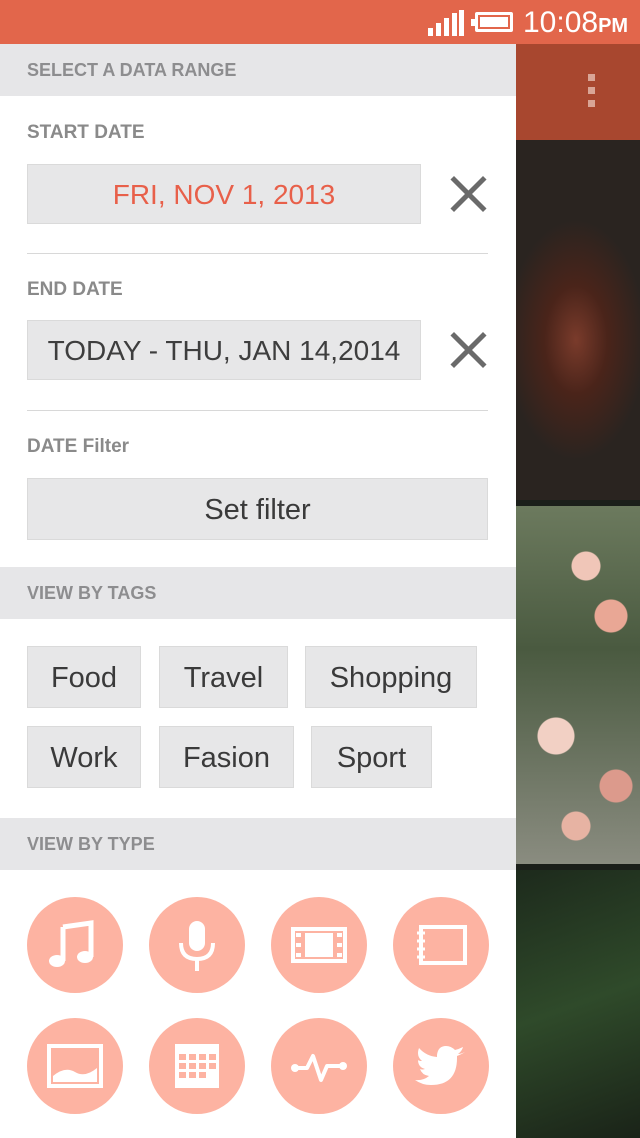 The height and width of the screenshot is (1138, 640). I want to click on clear-end-date-icon, so click(468, 350).